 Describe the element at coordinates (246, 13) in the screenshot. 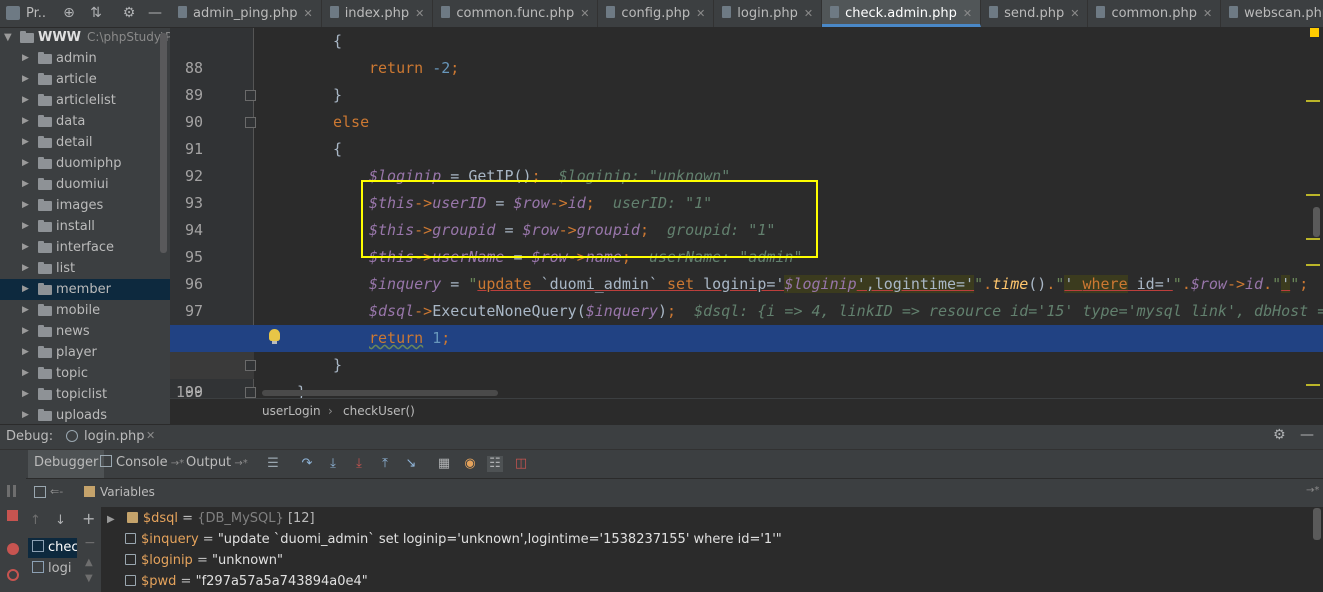

I see `tab-admin-ping-php: admin_ping.php ✕` at that location.